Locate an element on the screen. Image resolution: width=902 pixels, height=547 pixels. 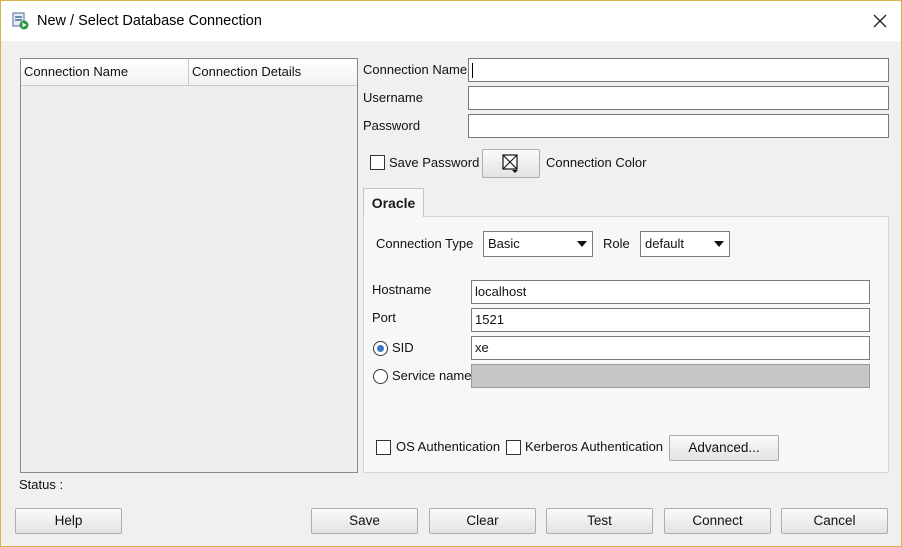
role-value: default is located at coordinates (665, 243).